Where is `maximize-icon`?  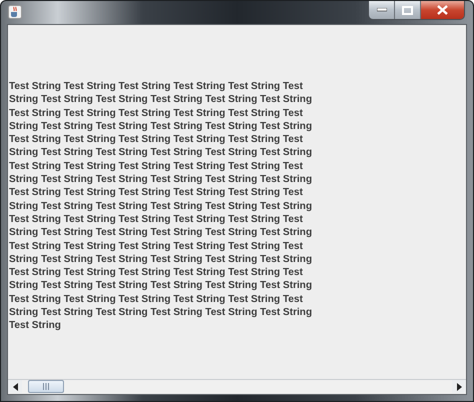 maximize-icon is located at coordinates (407, 10).